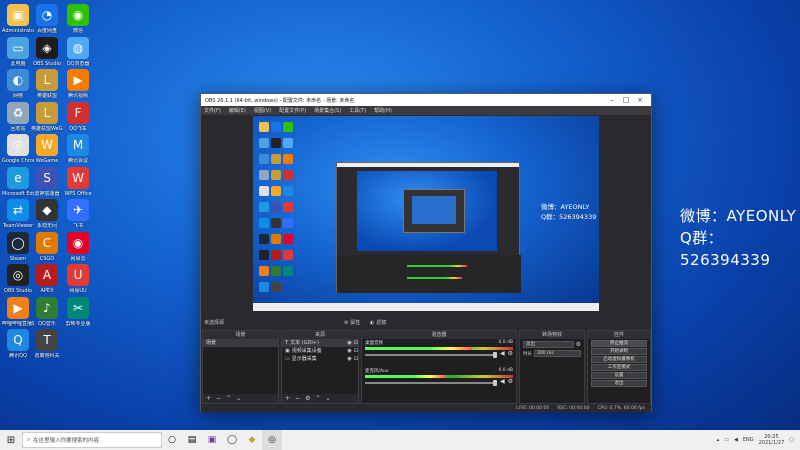  Describe the element at coordinates (18, 84) in the screenshot. I see `desktop-shortcut: ◐ 网络` at that location.